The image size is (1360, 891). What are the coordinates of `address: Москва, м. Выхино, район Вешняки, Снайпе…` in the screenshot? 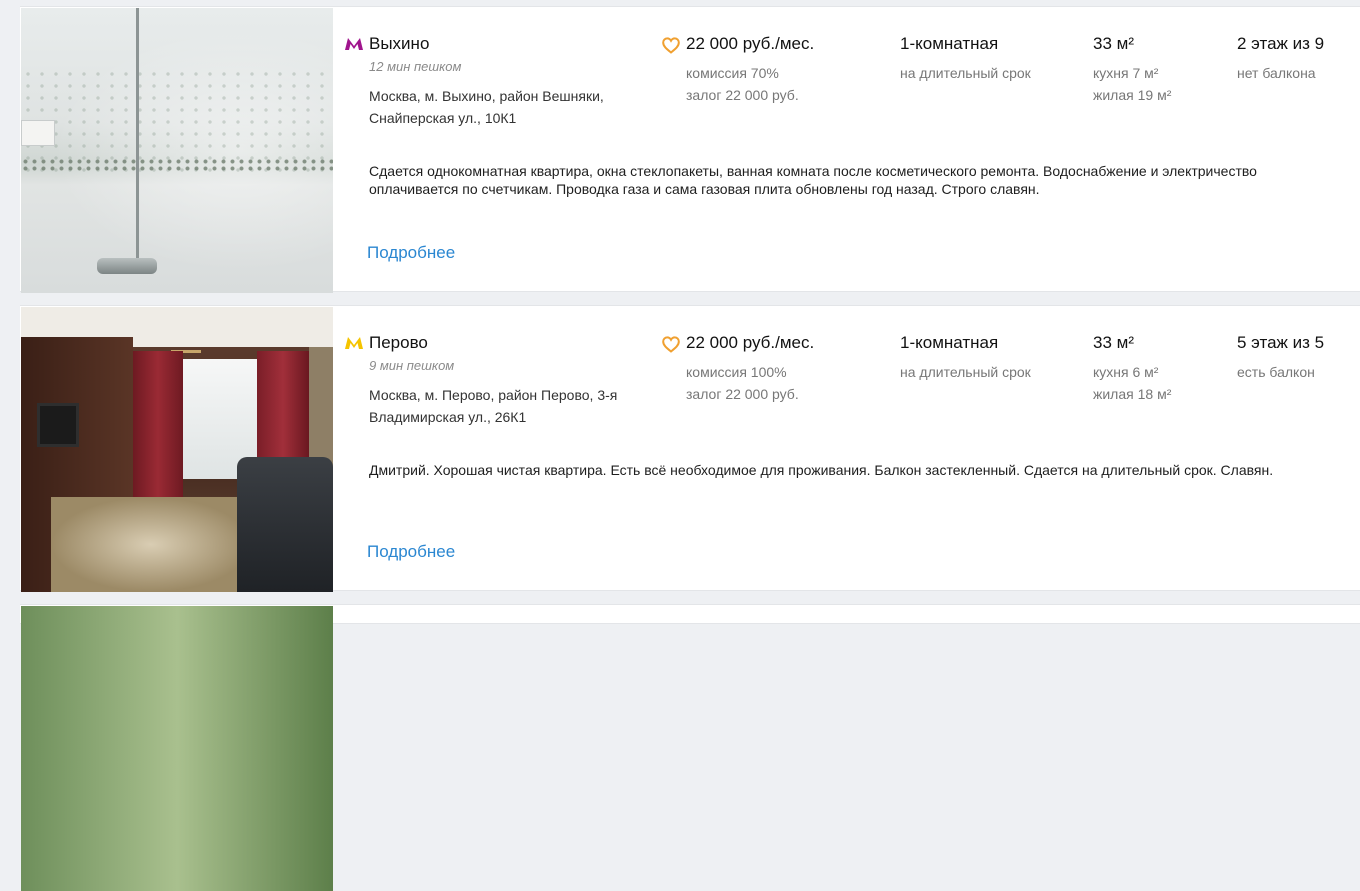 It's located at (486, 107).